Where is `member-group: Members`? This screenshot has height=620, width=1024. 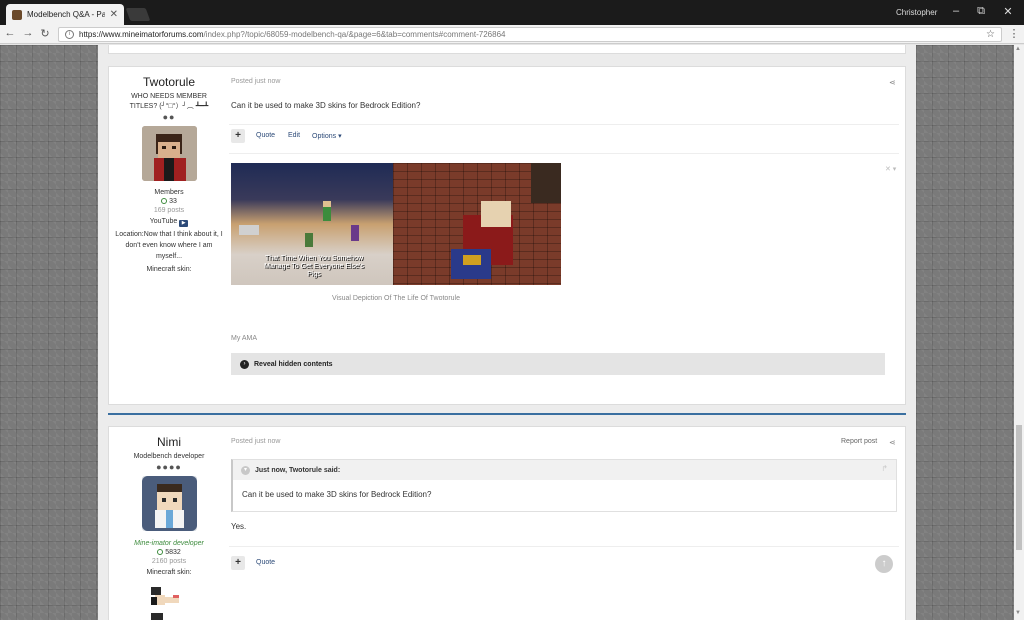
member-group: Members is located at coordinates (169, 192).